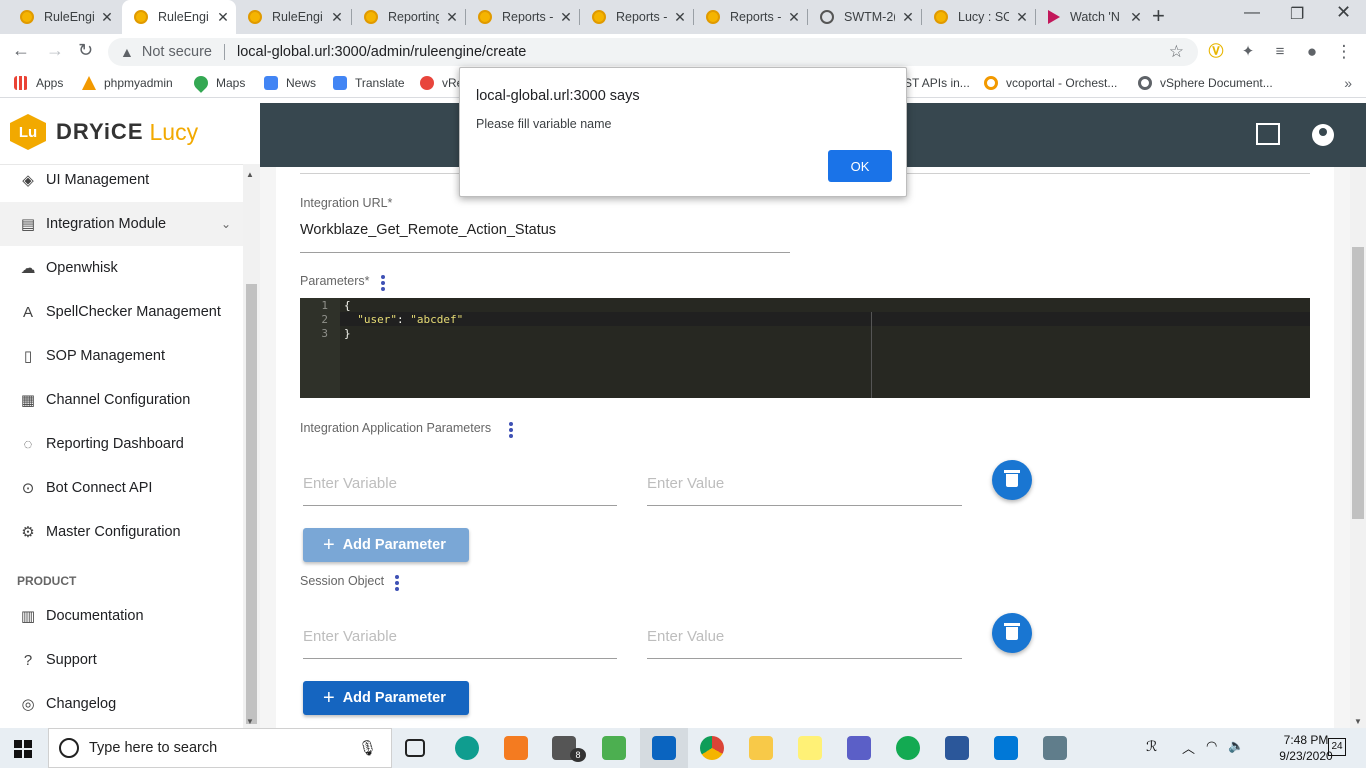  I want to click on back-icon: ←, so click(21, 50).